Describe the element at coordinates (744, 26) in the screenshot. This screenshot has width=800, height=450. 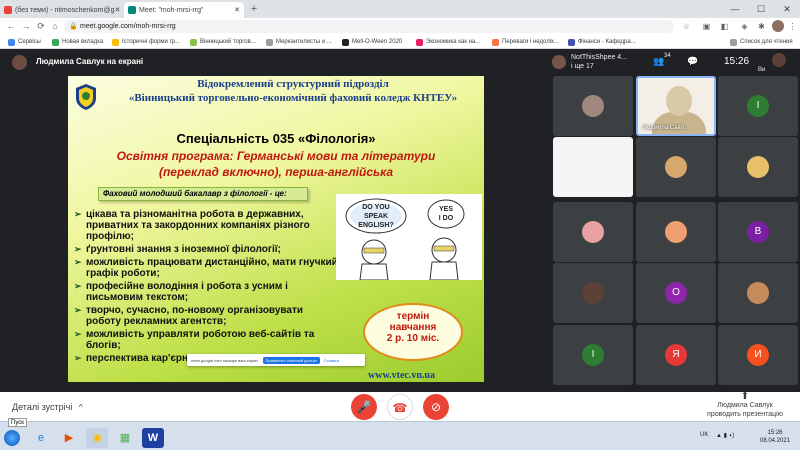
I see `extension-icon: ◈` at that location.